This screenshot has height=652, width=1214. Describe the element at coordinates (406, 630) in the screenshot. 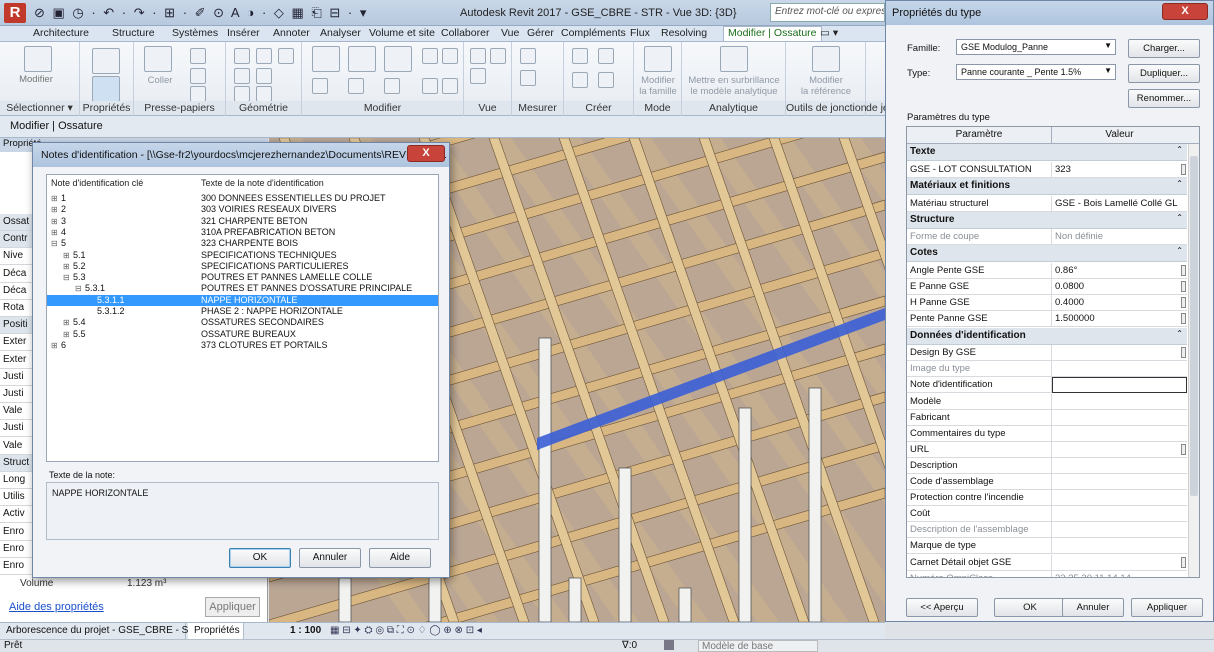

I see `view-control-icons: ▦ ⊟ ✦ ⛭ ◎ ⧉ ⛶ ⊙ ♢ ◯ ⊕ ⊗ ⊡ ◂` at that location.